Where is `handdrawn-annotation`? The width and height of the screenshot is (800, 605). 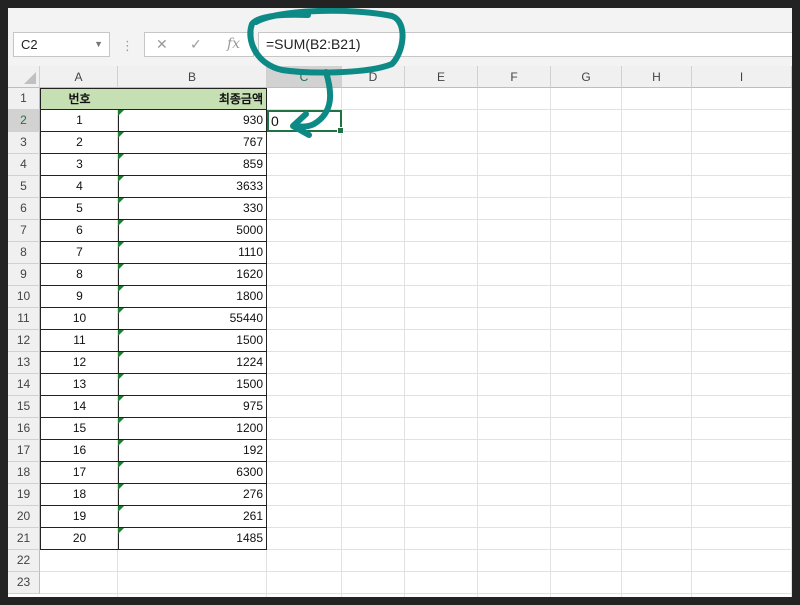
handdrawn-annotation is located at coordinates (326, 73).